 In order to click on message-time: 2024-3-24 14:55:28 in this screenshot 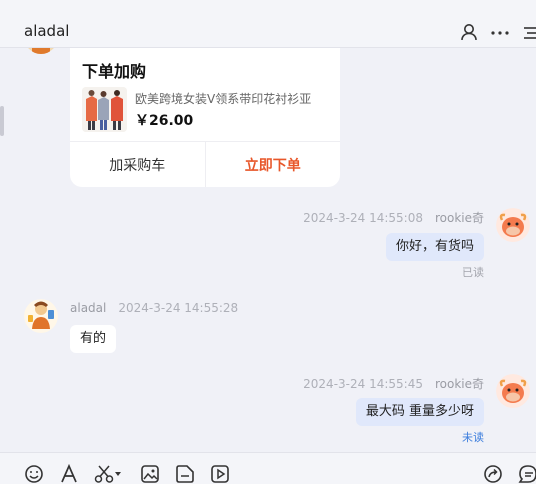, I will do `click(178, 308)`.